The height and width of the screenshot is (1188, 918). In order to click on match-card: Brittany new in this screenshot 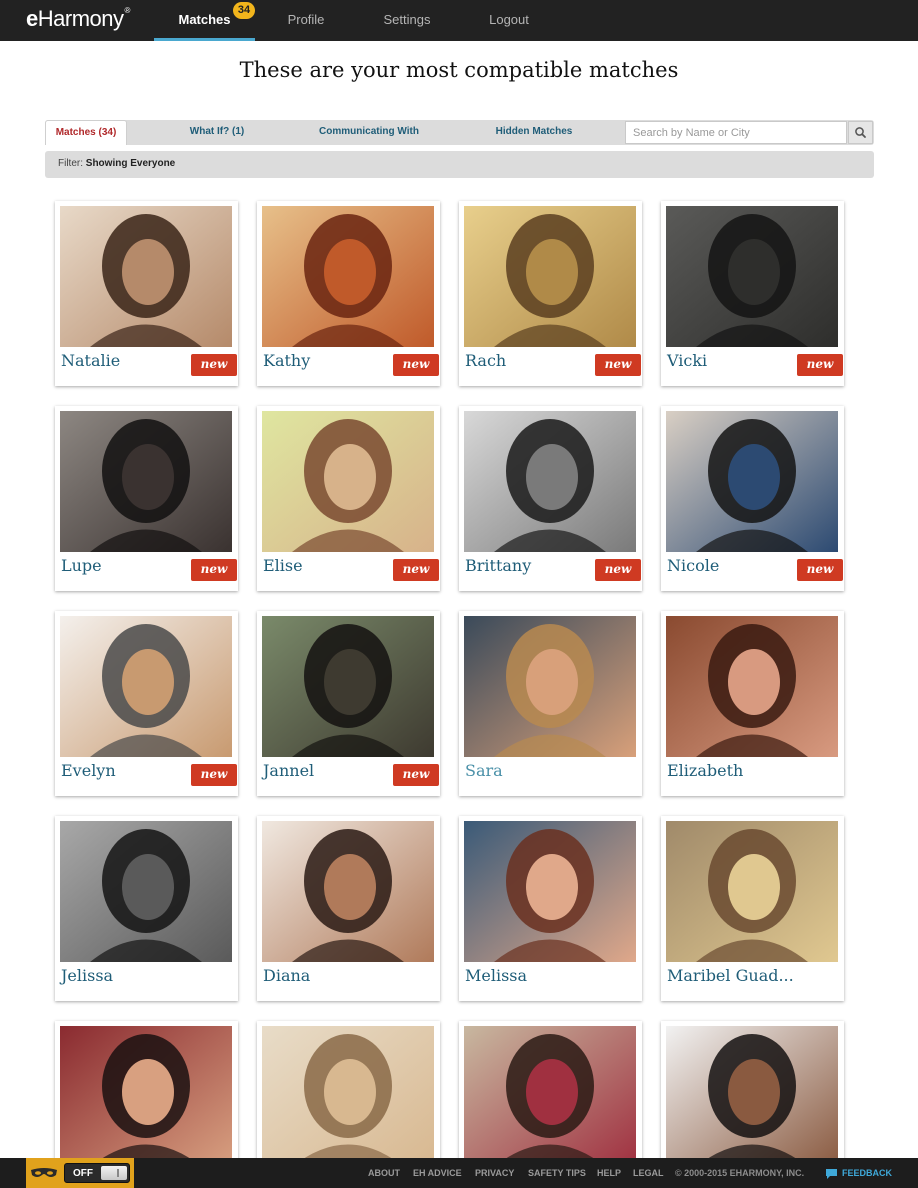, I will do `click(550, 498)`.